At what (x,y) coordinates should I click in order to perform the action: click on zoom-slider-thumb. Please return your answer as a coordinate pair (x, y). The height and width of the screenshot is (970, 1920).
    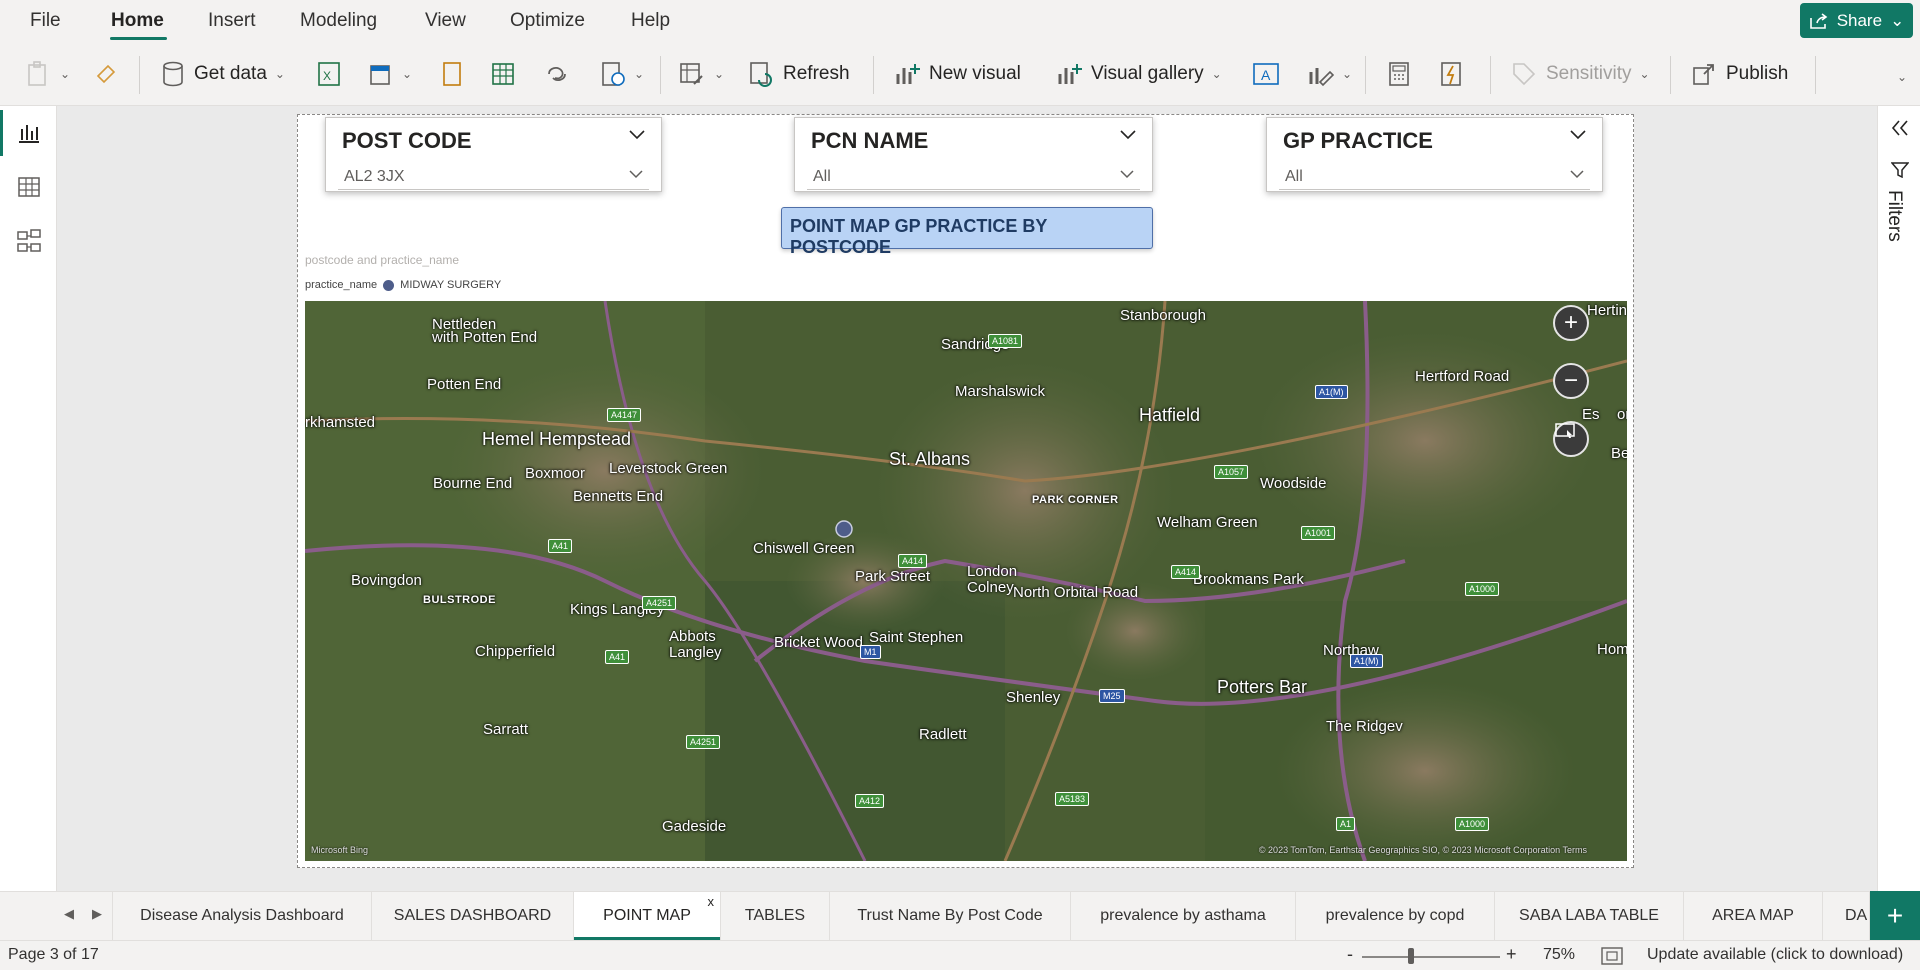
    Looking at the image, I should click on (1411, 956).